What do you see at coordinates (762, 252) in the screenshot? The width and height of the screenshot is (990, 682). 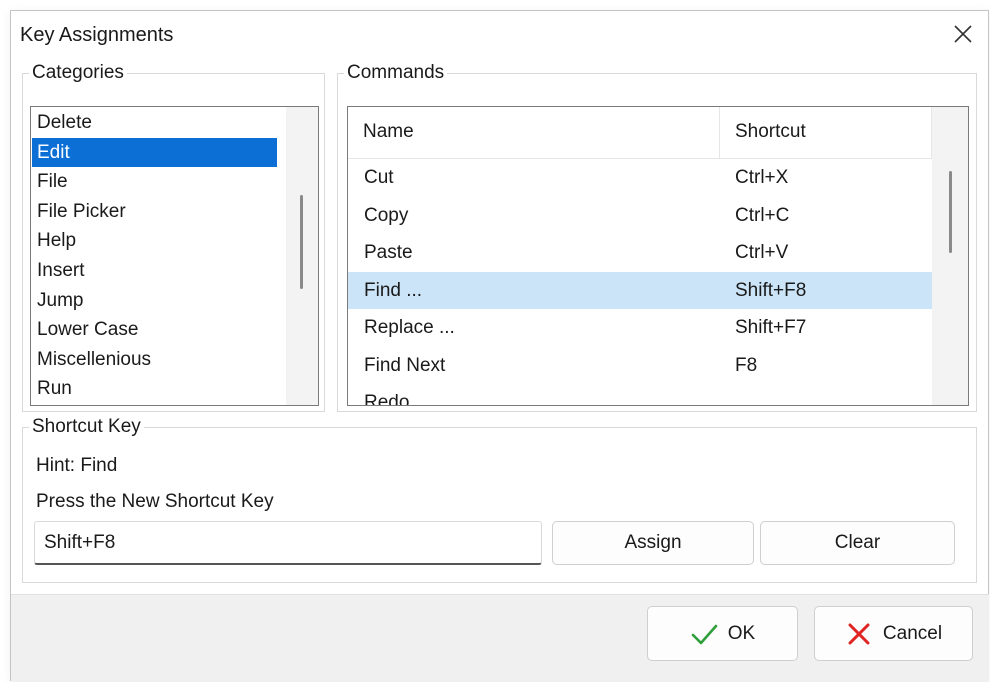 I see `command-shortcut: Ctrl+V` at bounding box center [762, 252].